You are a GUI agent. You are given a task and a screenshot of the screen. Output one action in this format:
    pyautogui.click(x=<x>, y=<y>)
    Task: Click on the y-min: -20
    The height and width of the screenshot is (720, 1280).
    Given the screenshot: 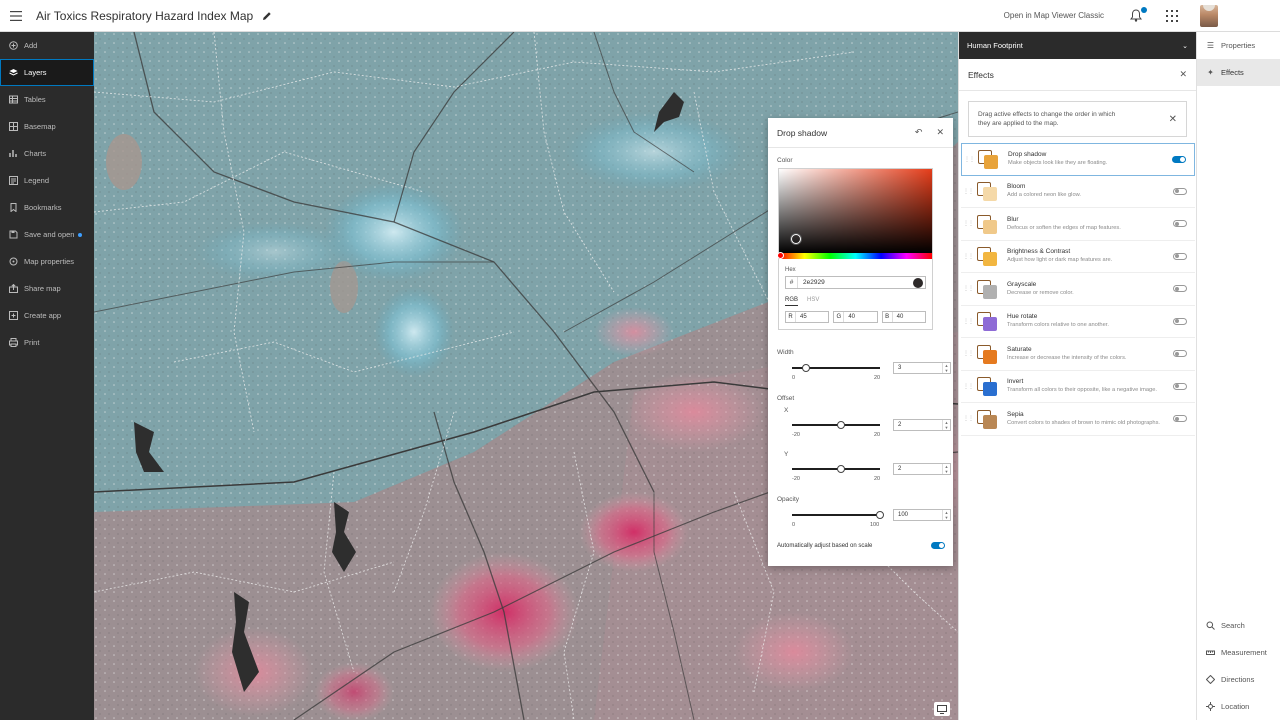 What is the action you would take?
    pyautogui.click(x=796, y=479)
    